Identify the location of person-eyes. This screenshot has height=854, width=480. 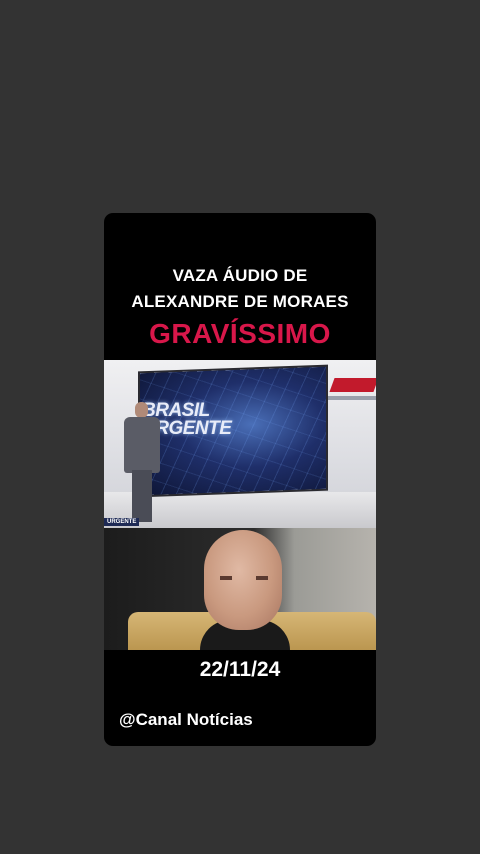
(244, 578).